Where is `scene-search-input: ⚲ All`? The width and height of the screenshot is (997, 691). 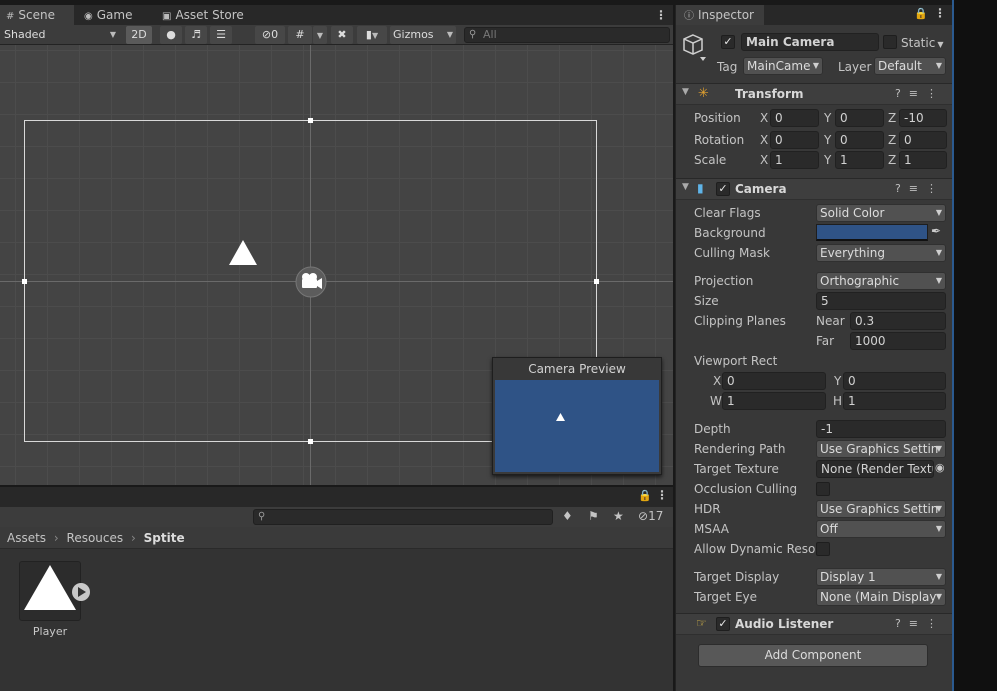 scene-search-input: ⚲ All is located at coordinates (567, 35).